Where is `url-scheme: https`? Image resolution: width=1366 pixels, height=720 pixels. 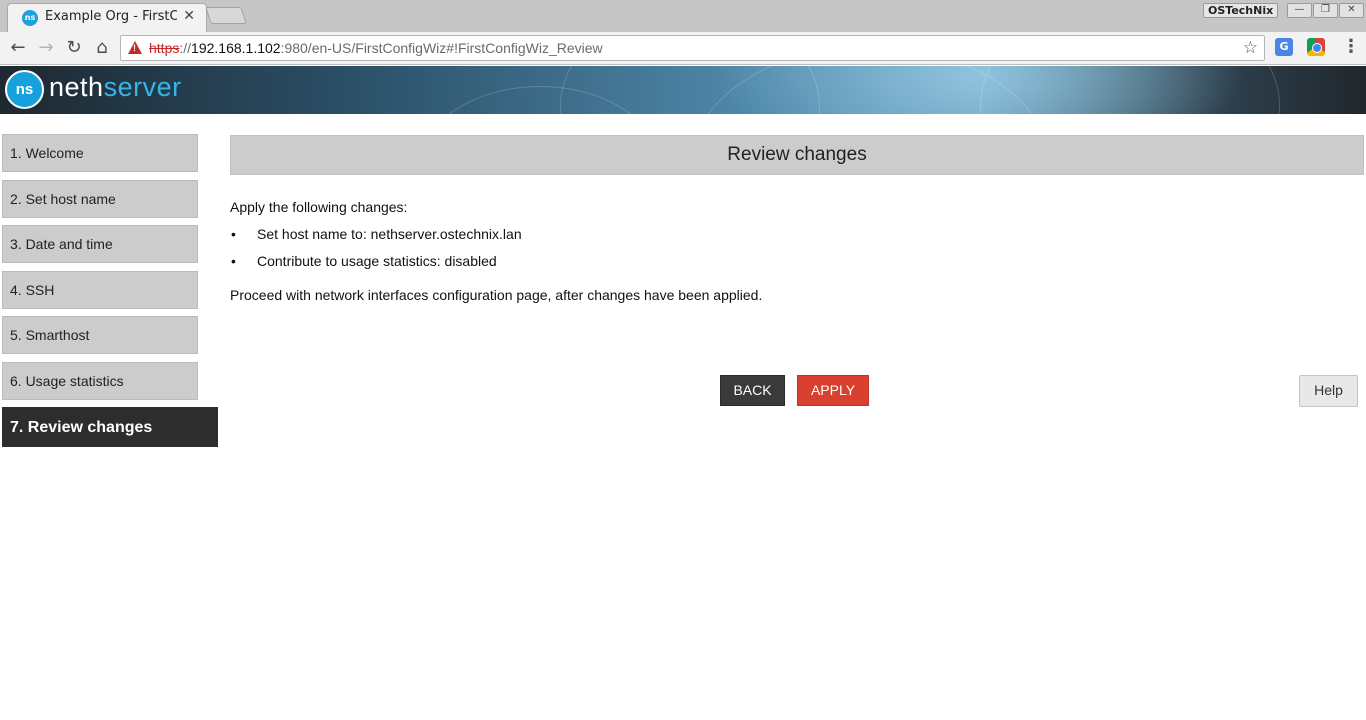
url-scheme: https is located at coordinates (164, 48).